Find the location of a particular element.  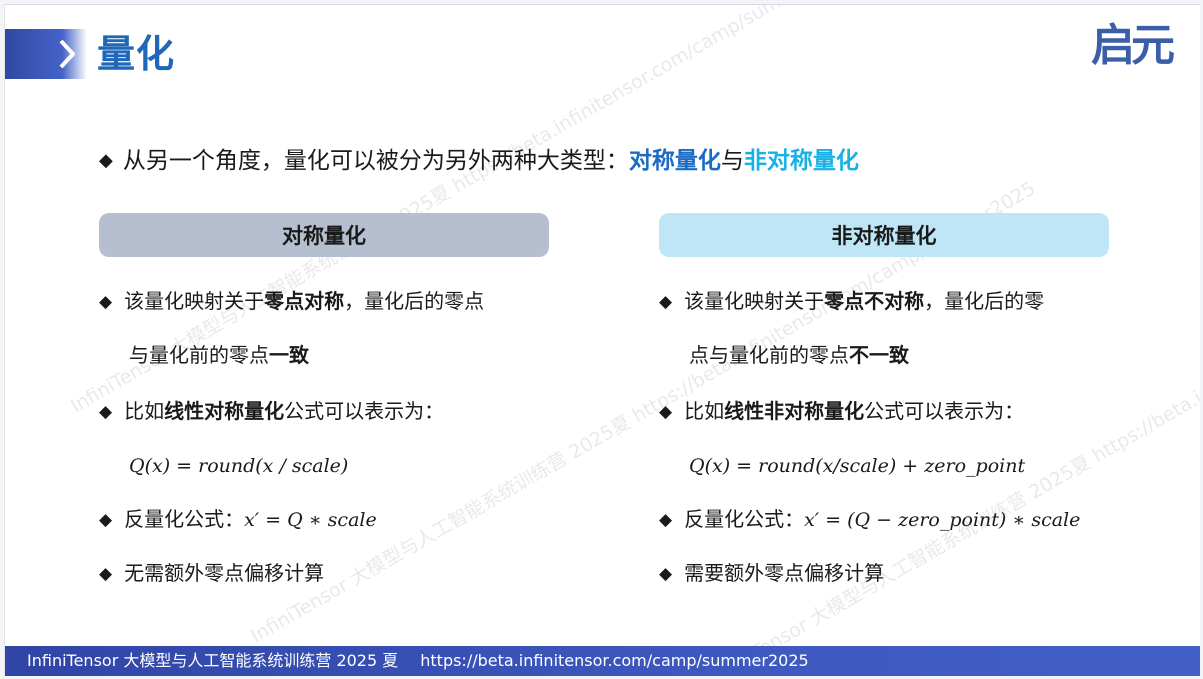

intro-asymmetric: 非对称量化 is located at coordinates (801, 161).